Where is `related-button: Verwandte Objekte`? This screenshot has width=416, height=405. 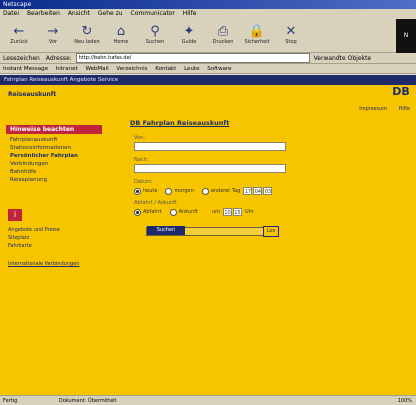
related-button: Verwandte Objekte is located at coordinates (342, 58).